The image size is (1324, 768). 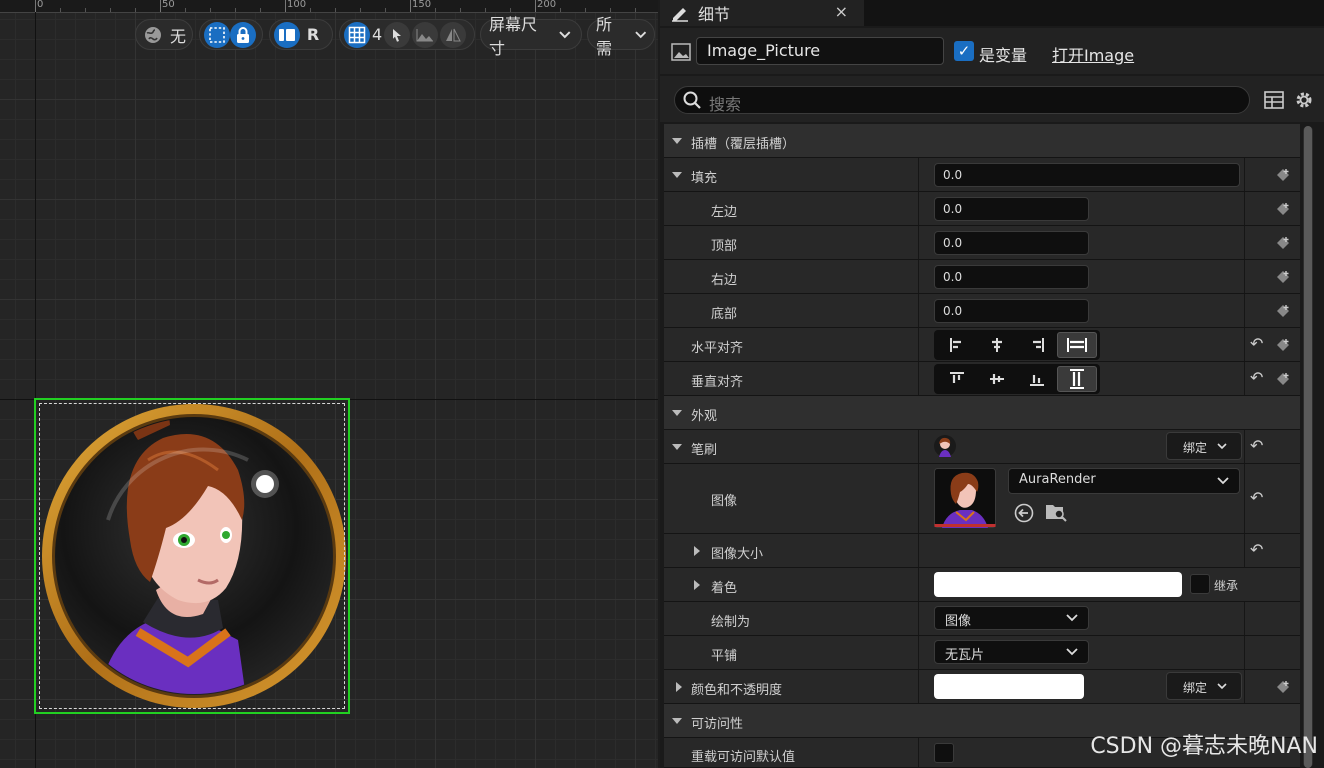 I want to click on padding-input: 0.0, so click(x=1087, y=175).